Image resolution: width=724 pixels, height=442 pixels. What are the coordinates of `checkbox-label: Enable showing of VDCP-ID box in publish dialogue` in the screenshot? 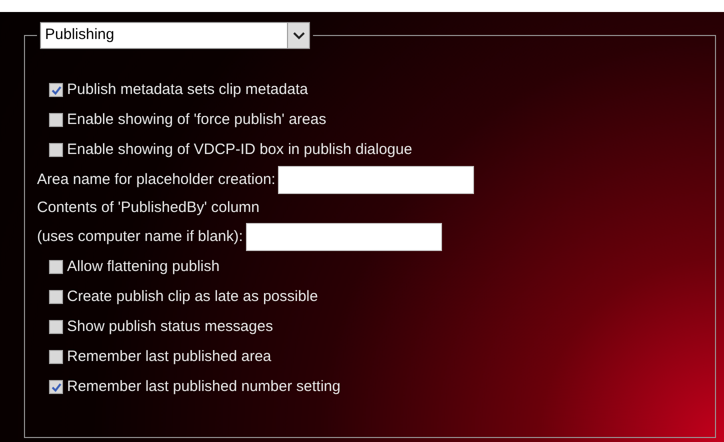 It's located at (239, 150).